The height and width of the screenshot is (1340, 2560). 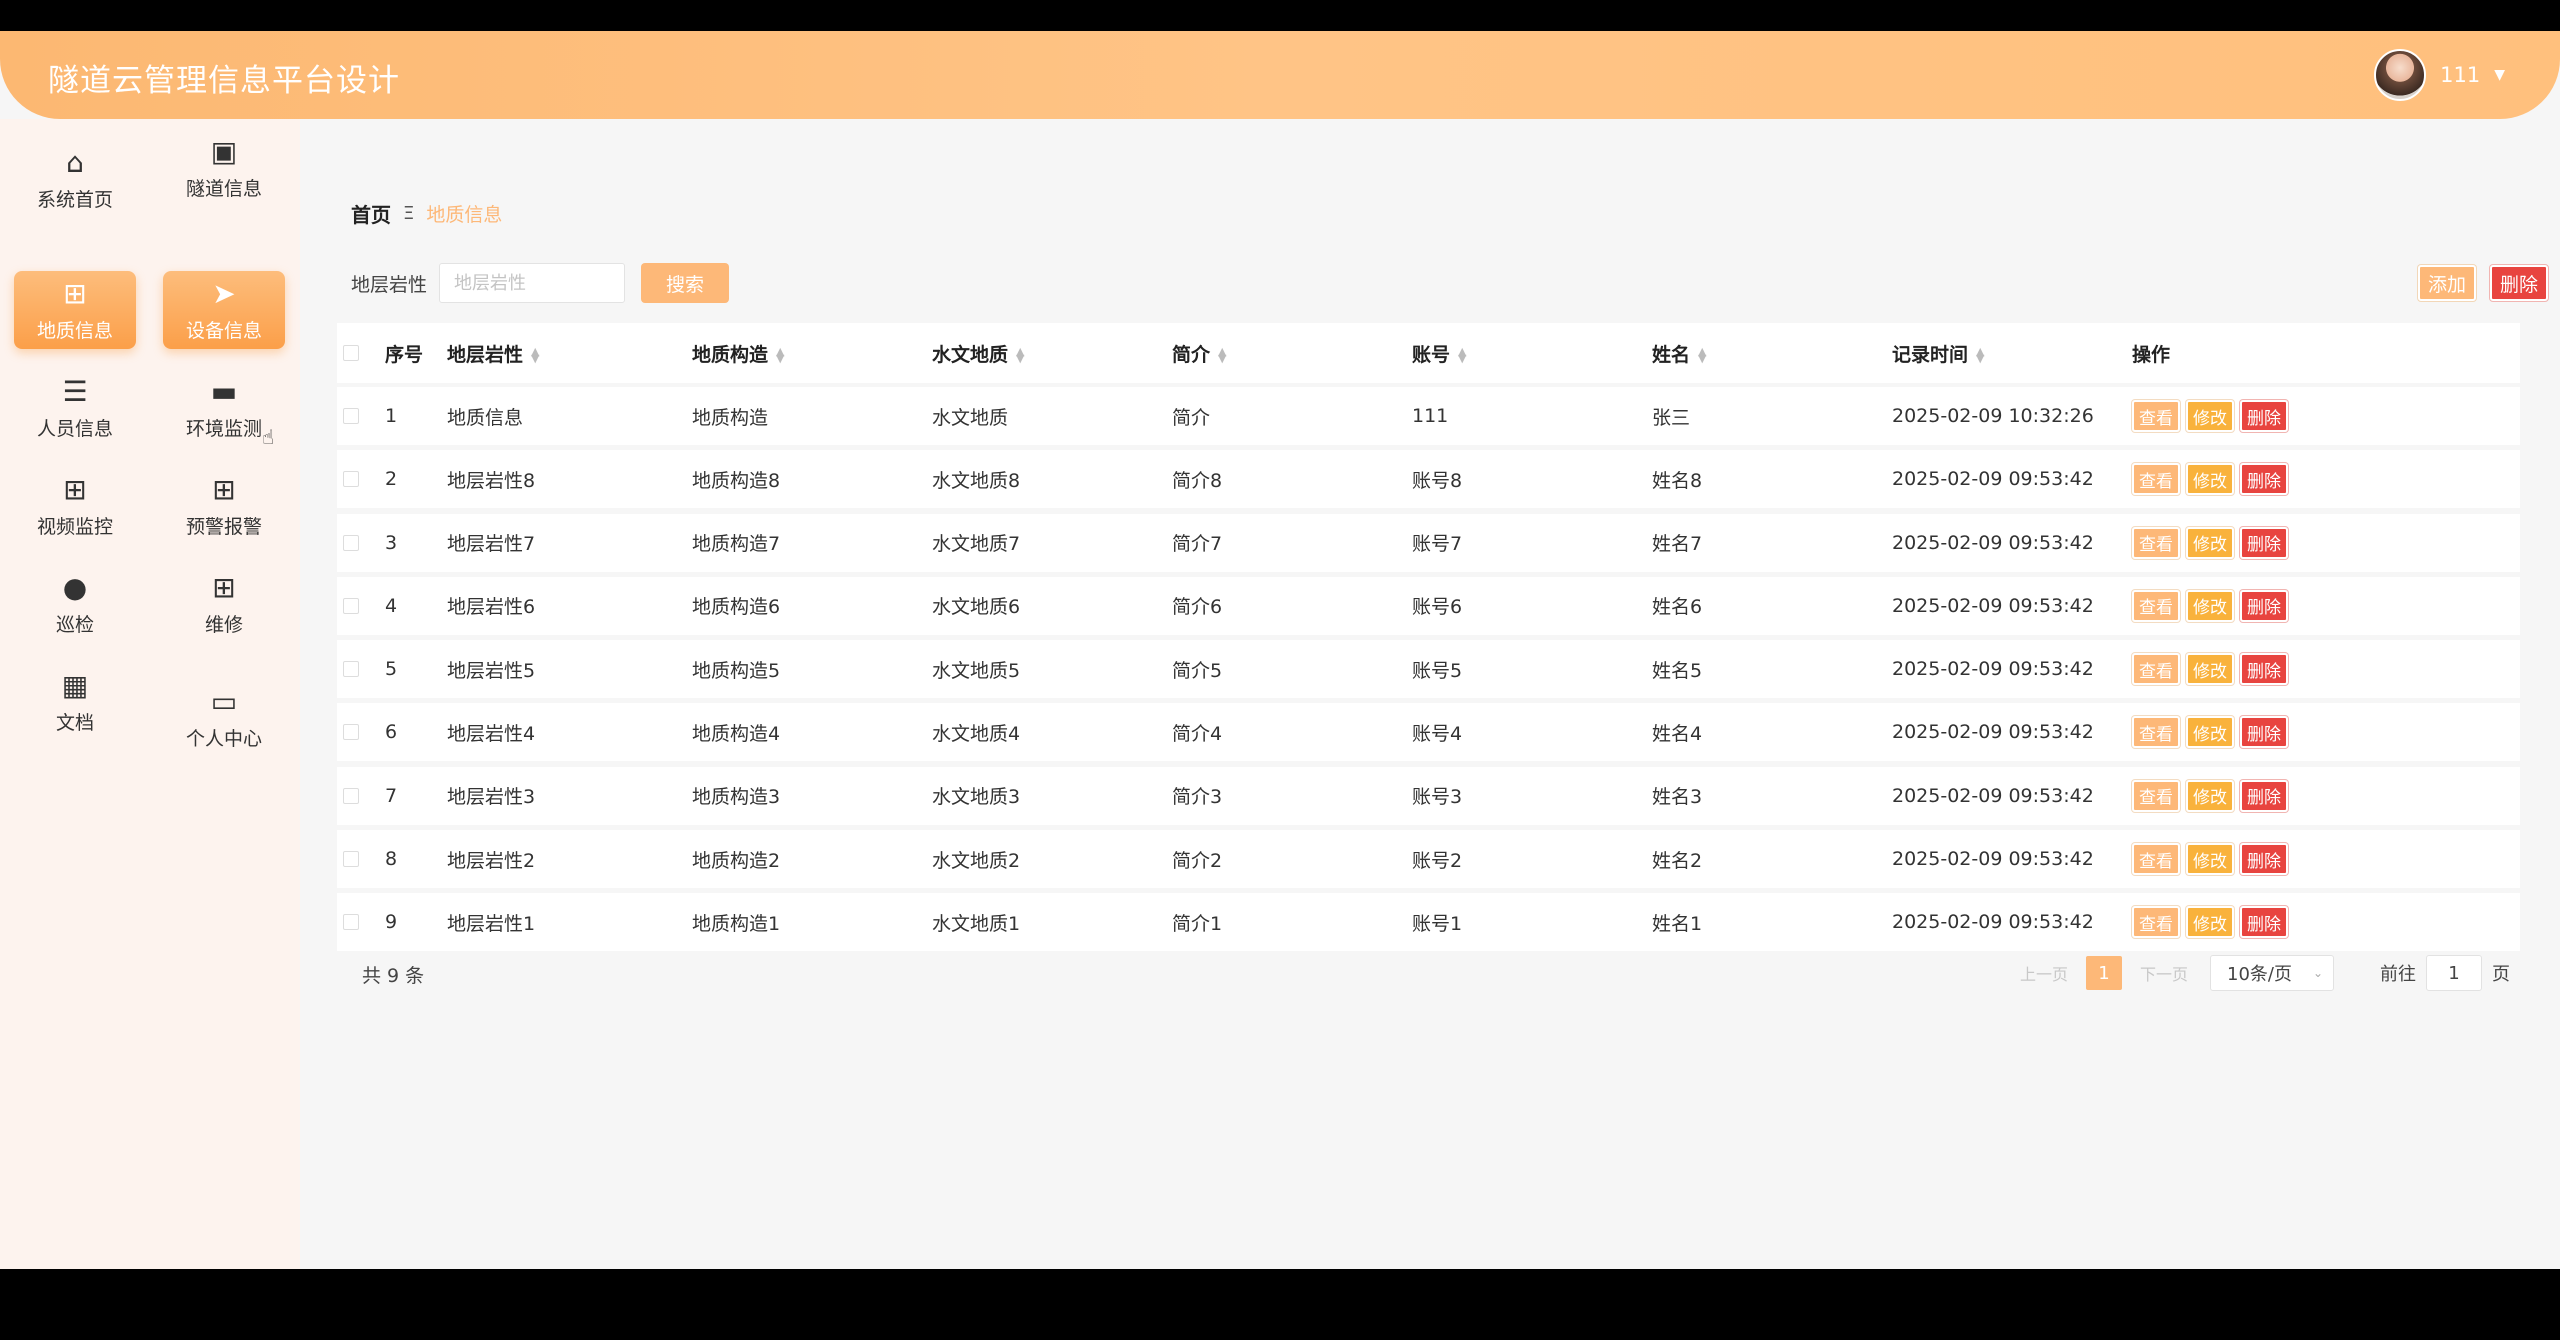 What do you see at coordinates (532, 283) in the screenshot?
I see `search-input` at bounding box center [532, 283].